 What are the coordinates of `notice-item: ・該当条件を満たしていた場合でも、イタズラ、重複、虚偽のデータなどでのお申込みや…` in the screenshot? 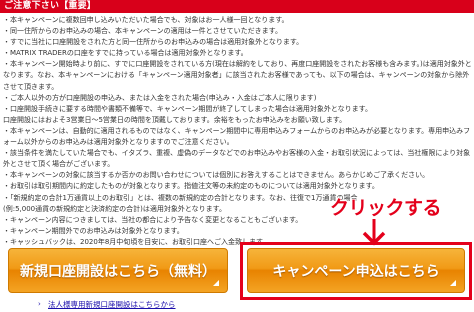 It's located at (237, 159).